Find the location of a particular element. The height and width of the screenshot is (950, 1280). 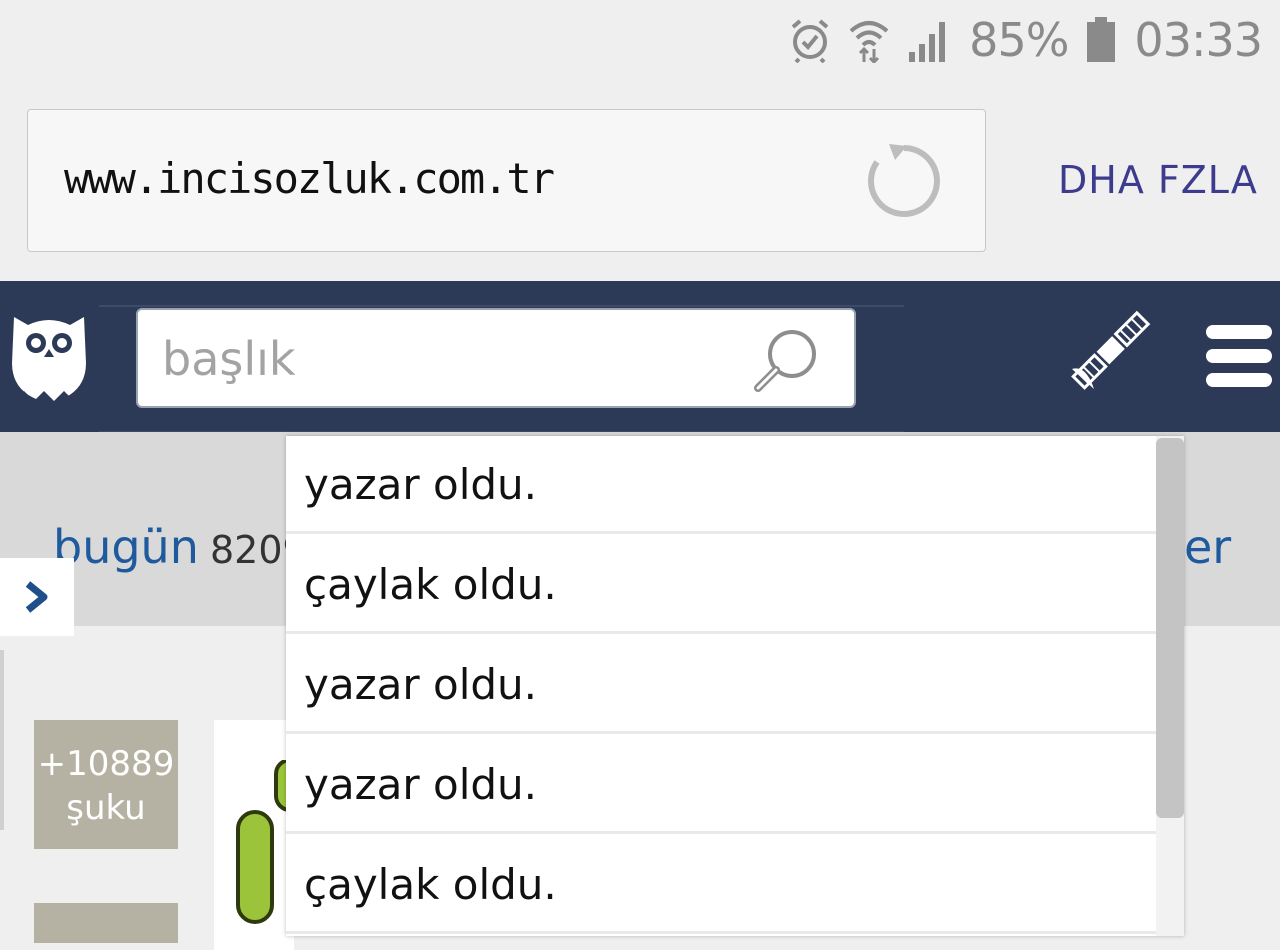

status-icons: 85% 03:33 is located at coordinates (1026, 40).